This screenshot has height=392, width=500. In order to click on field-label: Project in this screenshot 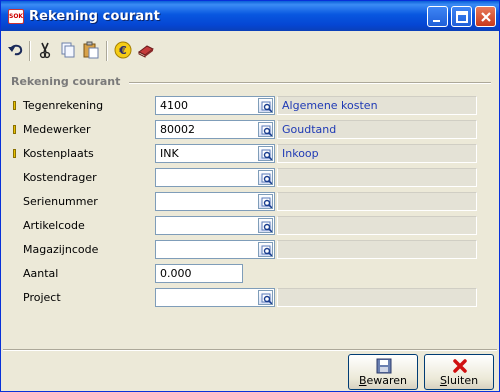, I will do `click(42, 297)`.